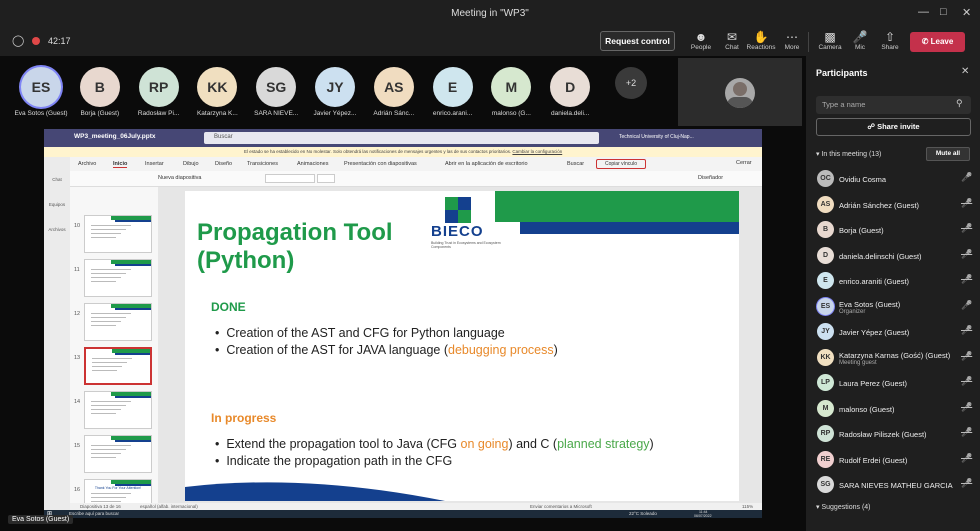 Image resolution: width=980 pixels, height=531 pixels. Describe the element at coordinates (290, 178) in the screenshot. I see `font-family-select` at that location.